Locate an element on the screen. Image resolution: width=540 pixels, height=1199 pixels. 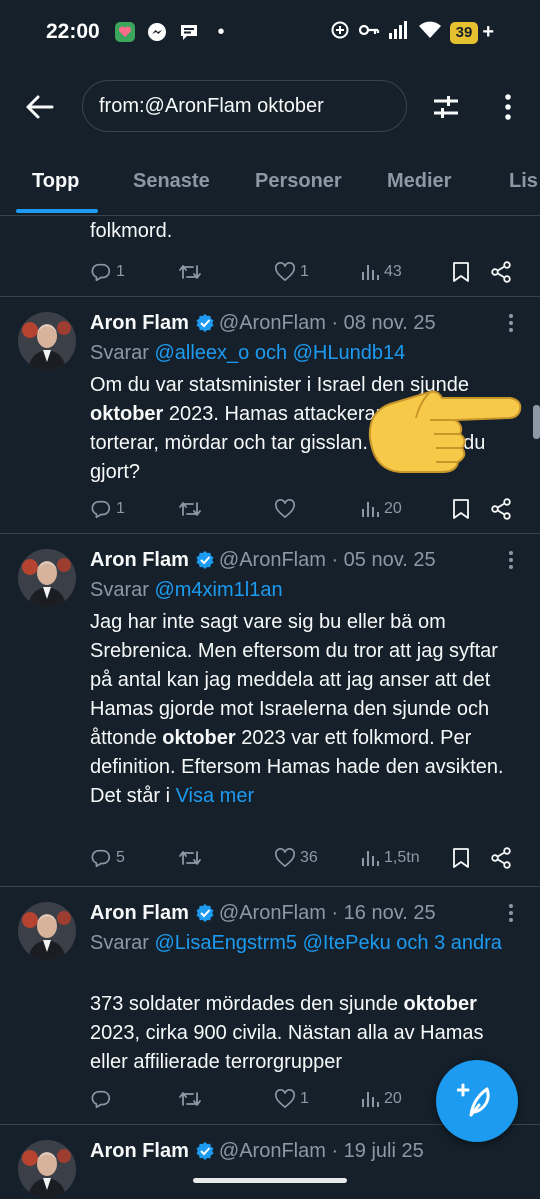
like-button: 36 is located at coordinates (296, 858).